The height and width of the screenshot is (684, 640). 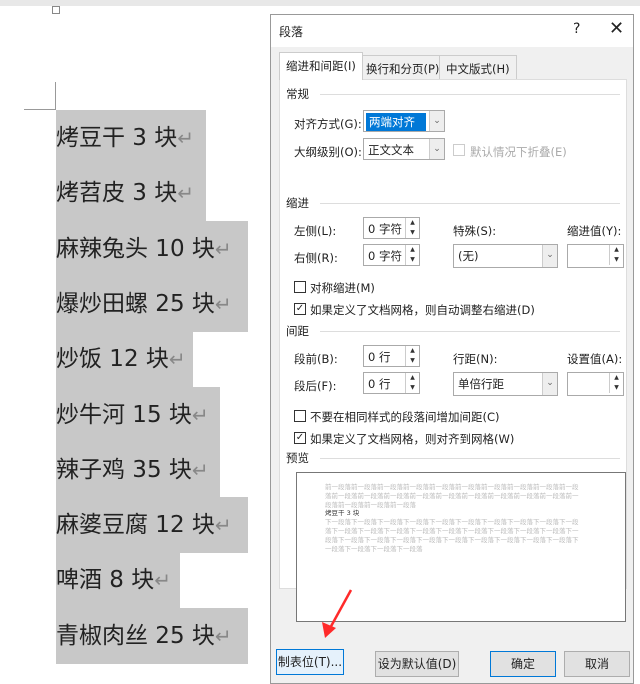 What do you see at coordinates (385, 256) in the screenshot?
I see `right-indent-value: 0 字符` at bounding box center [385, 256].